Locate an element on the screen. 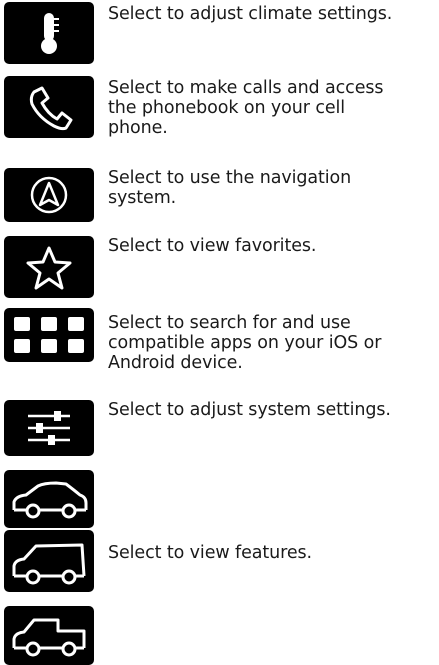 This screenshot has width=439, height=665. description-line: Select to make calls and access is located at coordinates (246, 88).